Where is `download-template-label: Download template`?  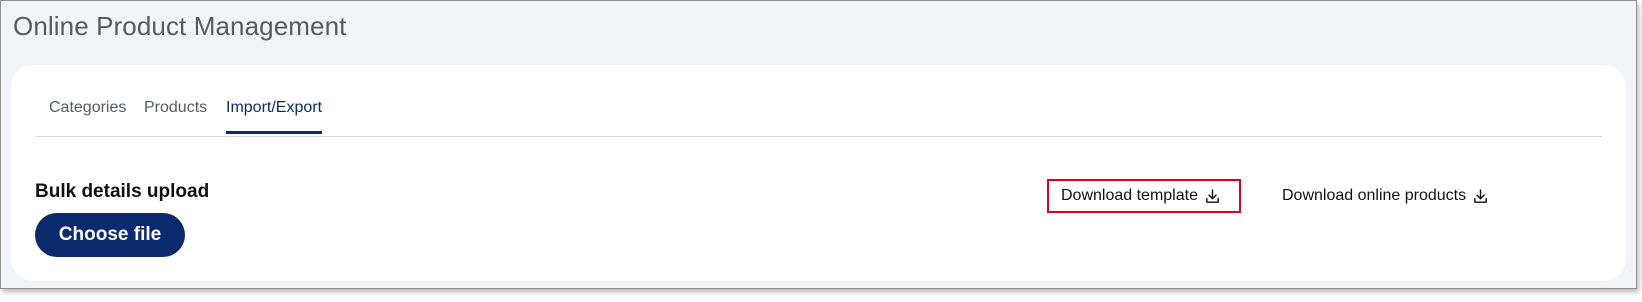
download-template-label: Download template is located at coordinates (1129, 195).